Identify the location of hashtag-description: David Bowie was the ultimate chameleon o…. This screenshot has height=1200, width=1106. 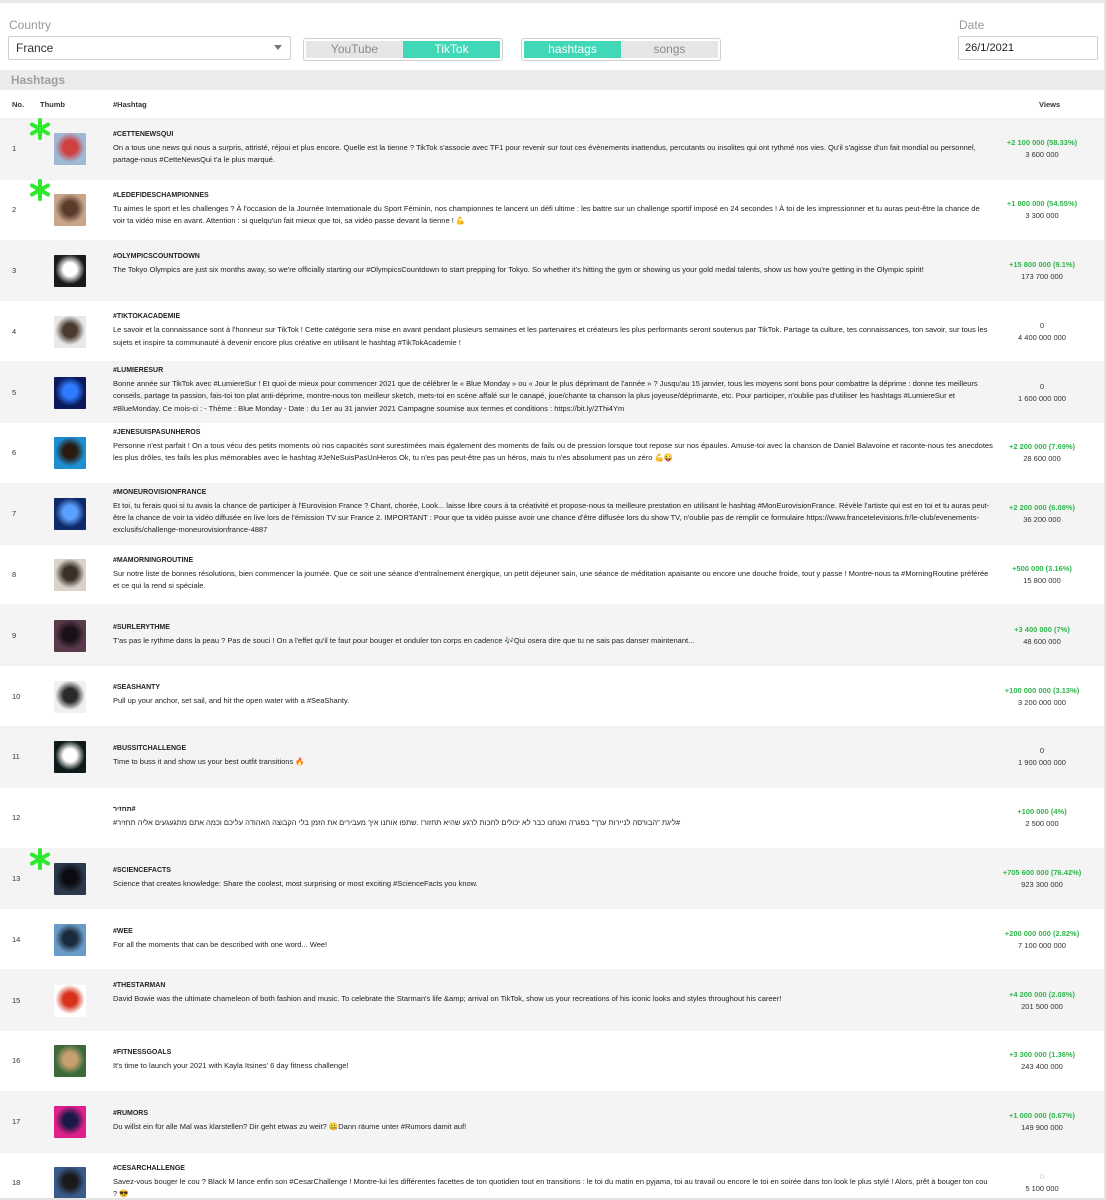
(447, 999).